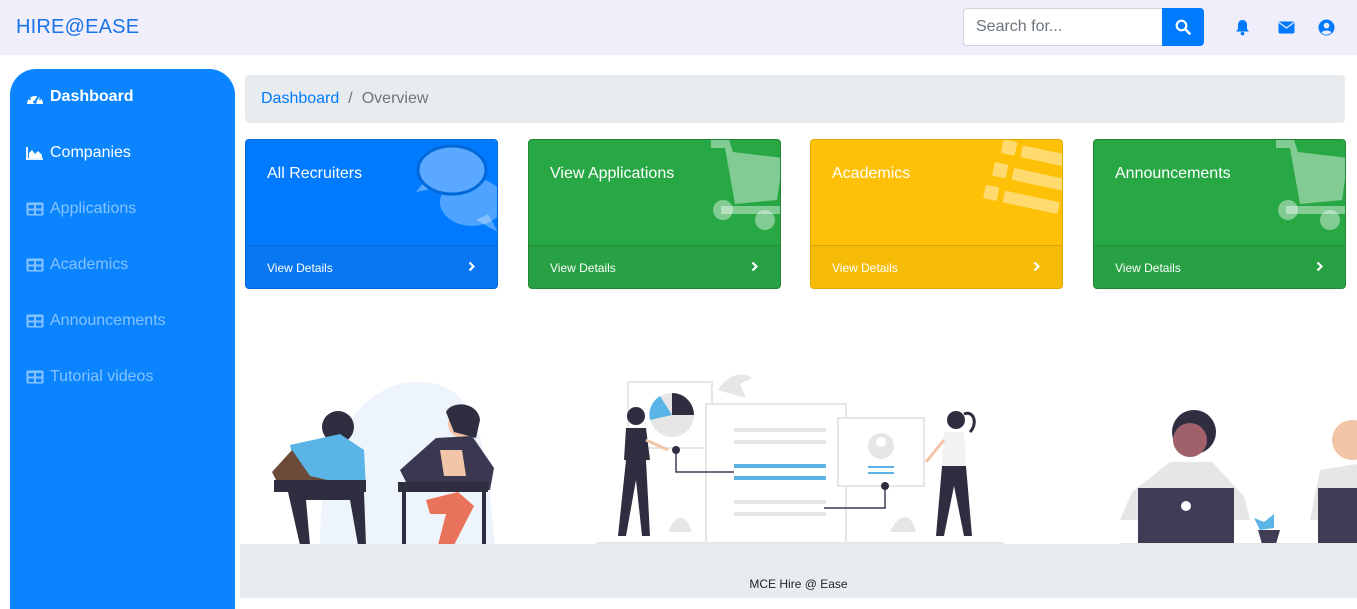 This screenshot has height=609, width=1357. Describe the element at coordinates (871, 173) in the screenshot. I see `card-title: Academics` at that location.